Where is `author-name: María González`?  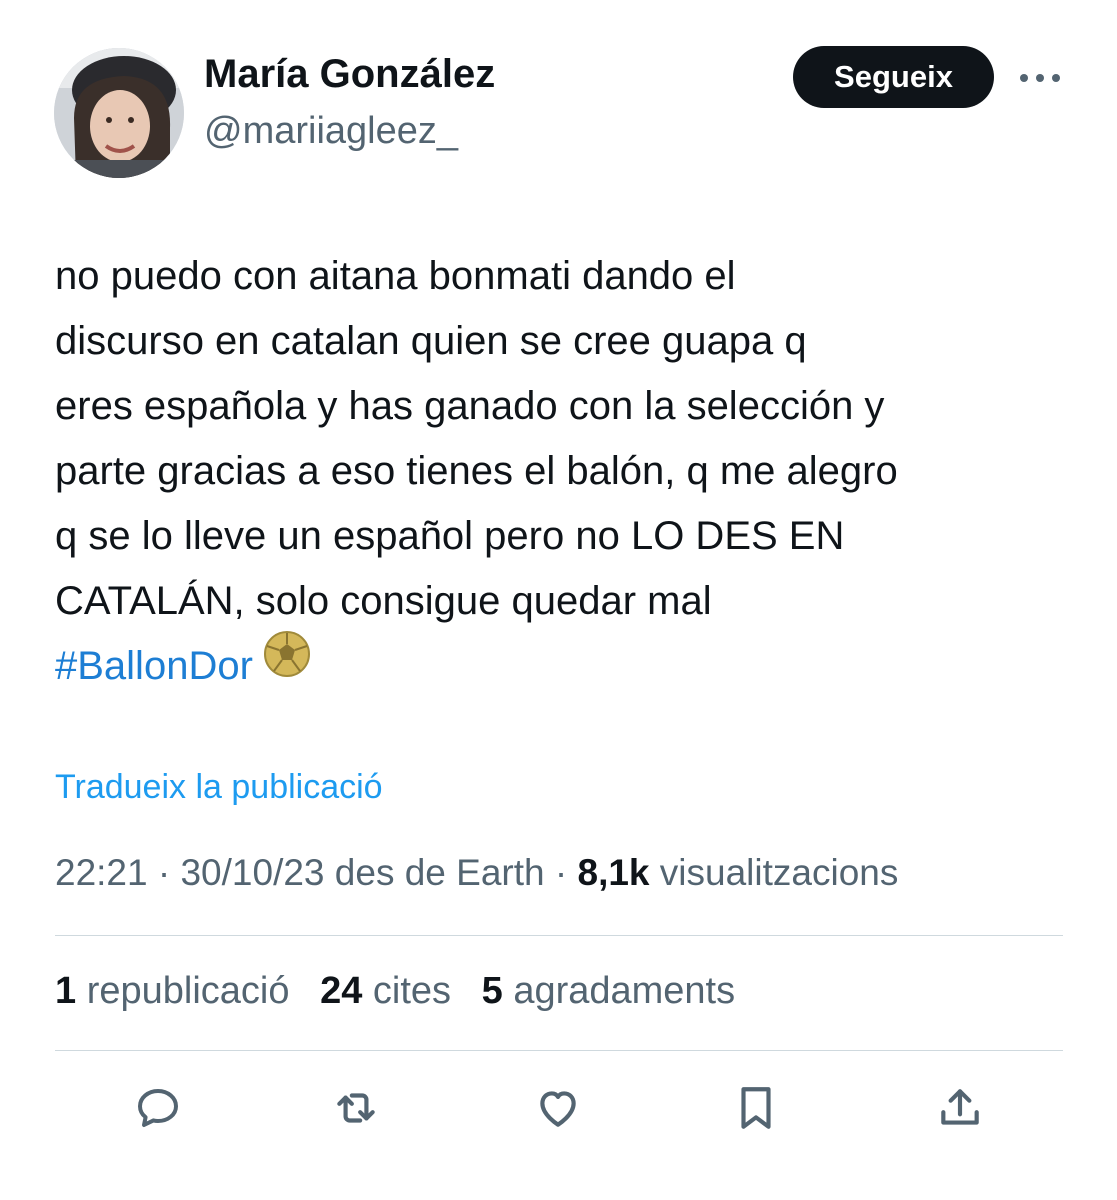 author-name: María González is located at coordinates (349, 74).